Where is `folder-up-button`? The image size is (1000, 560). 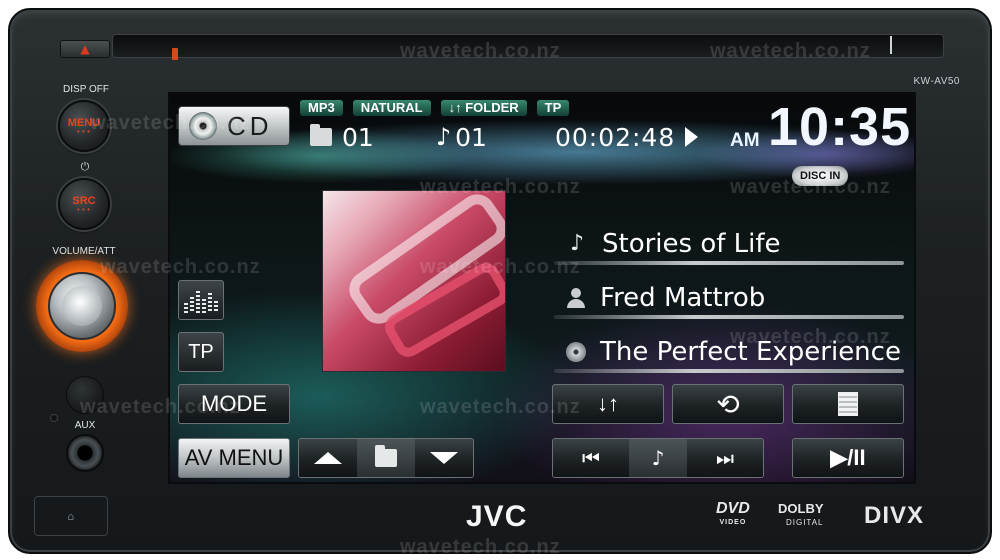 folder-up-button is located at coordinates (328, 458).